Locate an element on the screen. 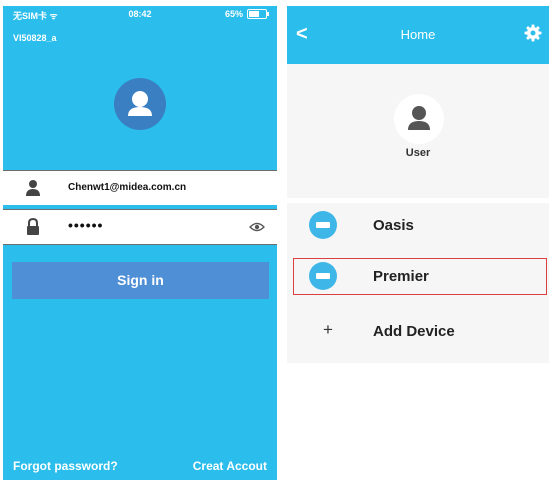 The width and height of the screenshot is (550, 482). username-field: Chenwt1@midea.com.cn is located at coordinates (140, 187).